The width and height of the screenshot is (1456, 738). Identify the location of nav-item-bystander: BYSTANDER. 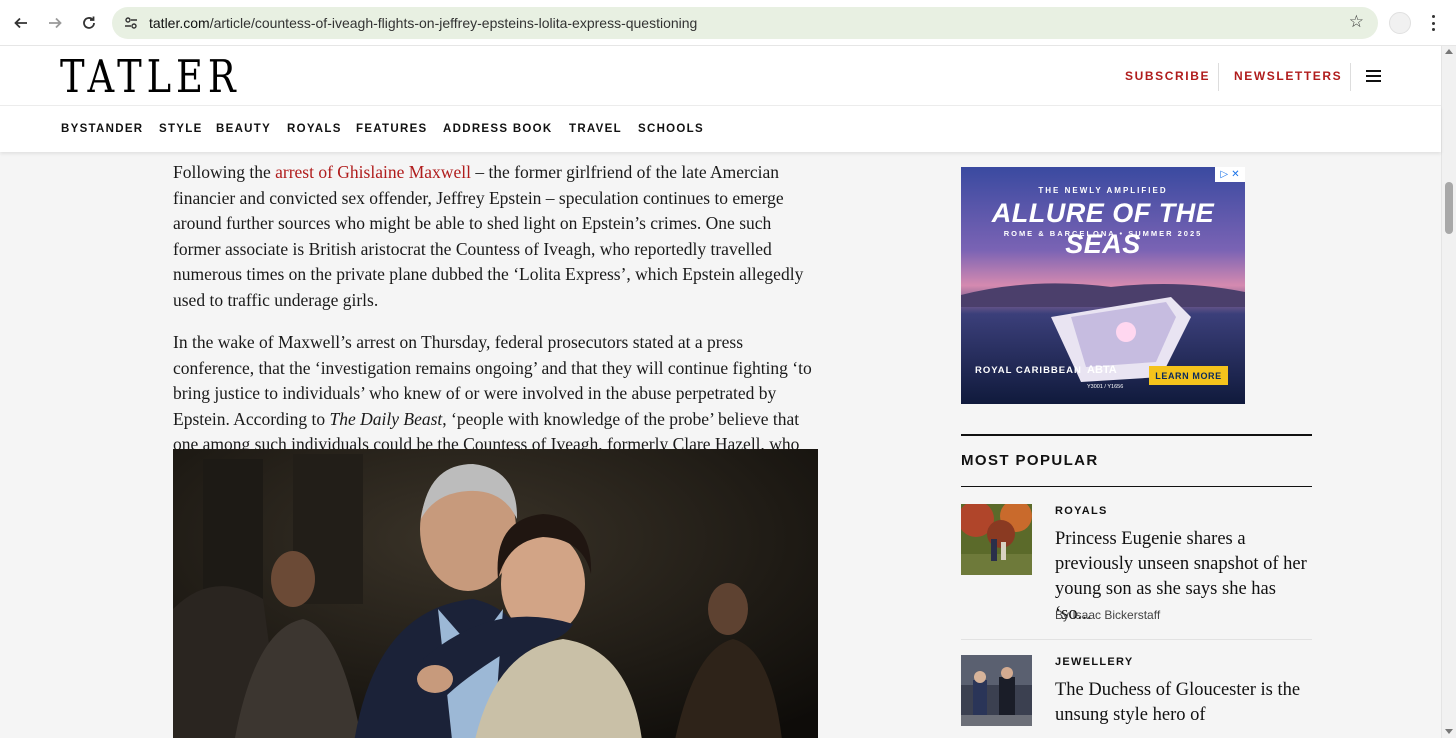
(102, 129).